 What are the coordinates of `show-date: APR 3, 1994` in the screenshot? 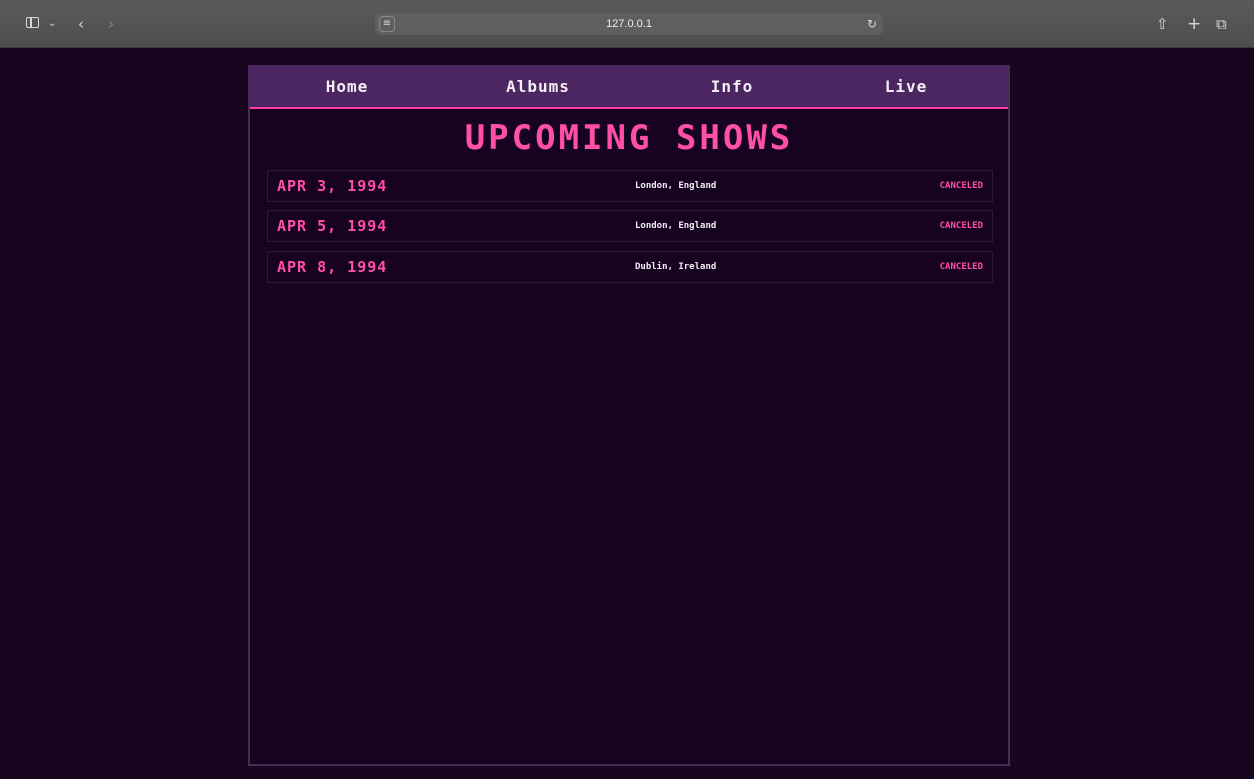 It's located at (332, 186).